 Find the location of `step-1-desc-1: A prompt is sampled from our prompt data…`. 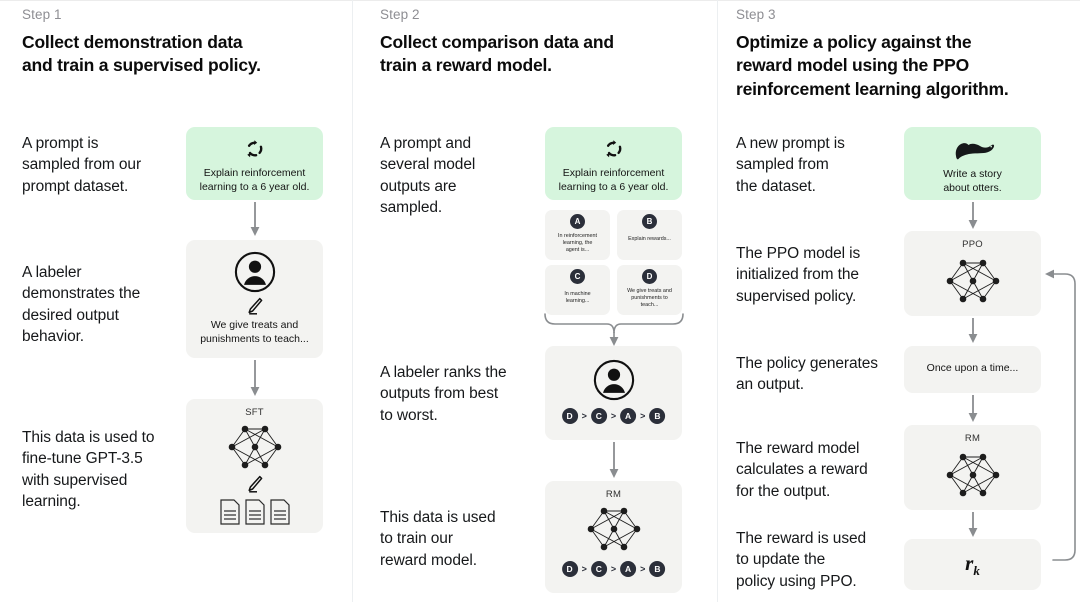

step-1-desc-1: A prompt is sampled from our prompt data… is located at coordinates (82, 165).